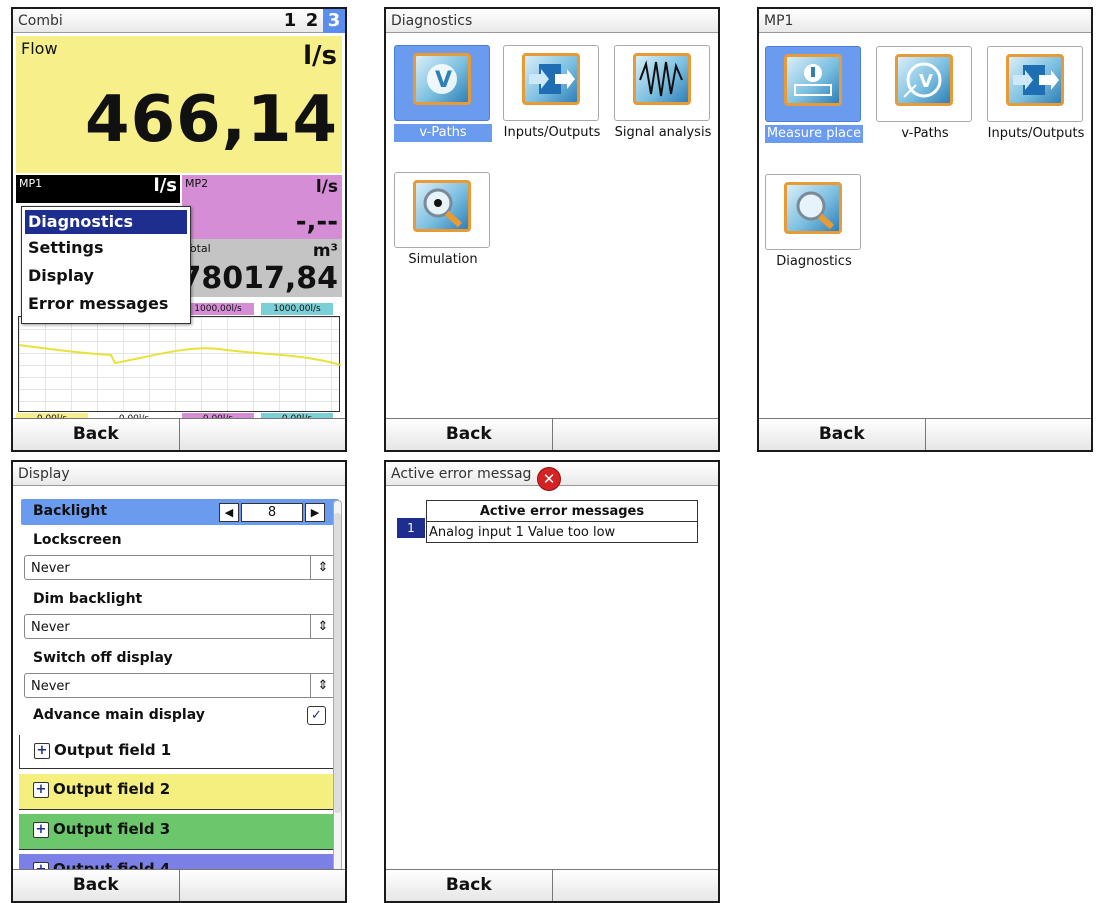 The height and width of the screenshot is (903, 1098). I want to click on backlight-row: Backlight ◀ 8 ▶, so click(180, 512).